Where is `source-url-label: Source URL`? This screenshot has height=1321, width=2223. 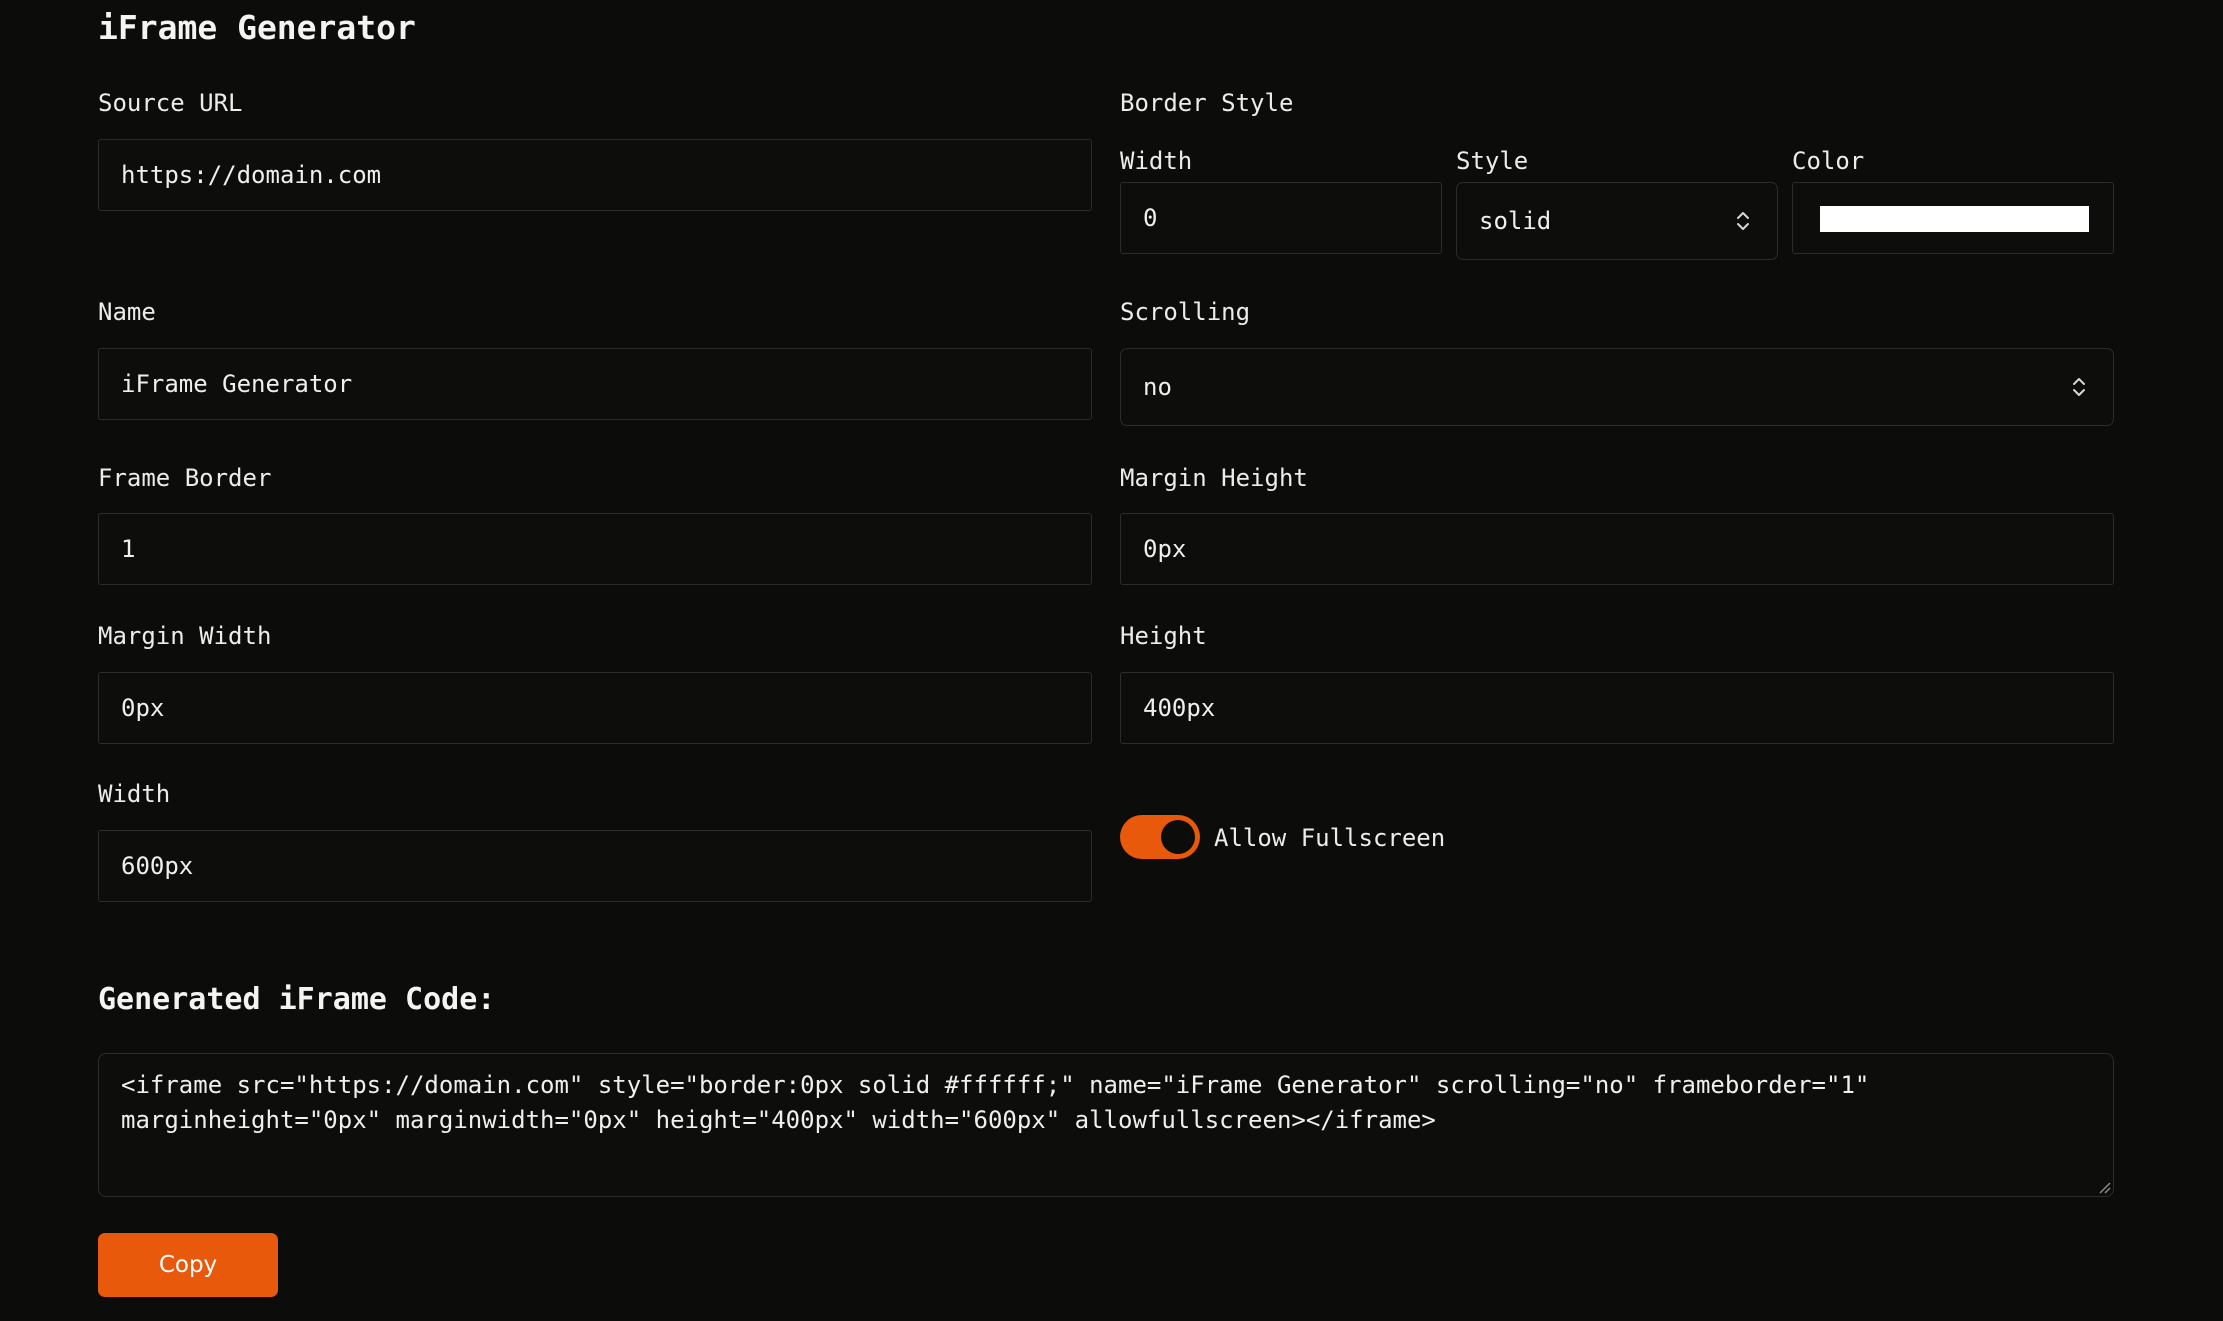
source-url-label: Source URL is located at coordinates (170, 103).